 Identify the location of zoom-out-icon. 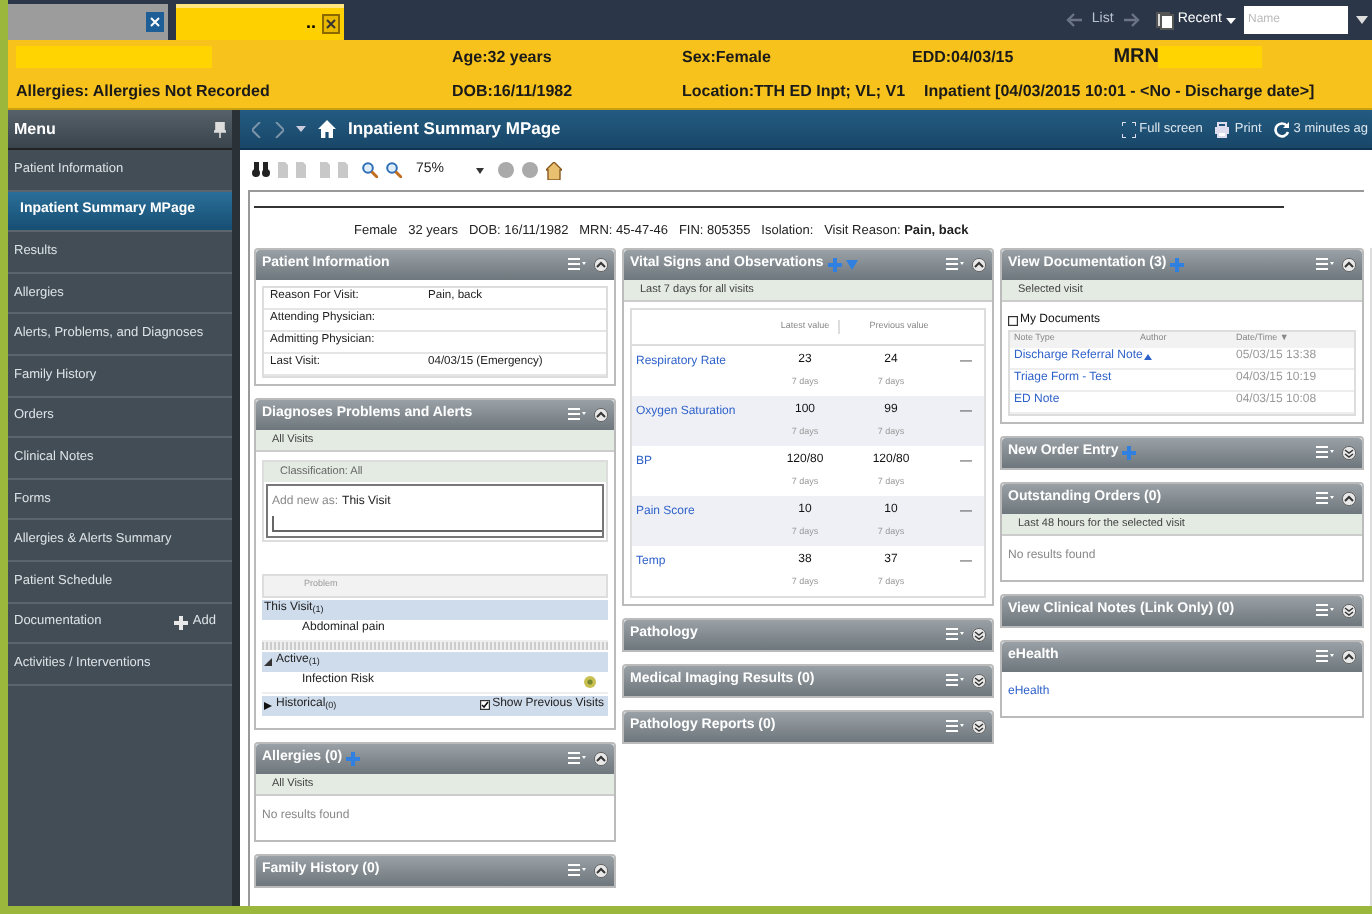
(370, 170).